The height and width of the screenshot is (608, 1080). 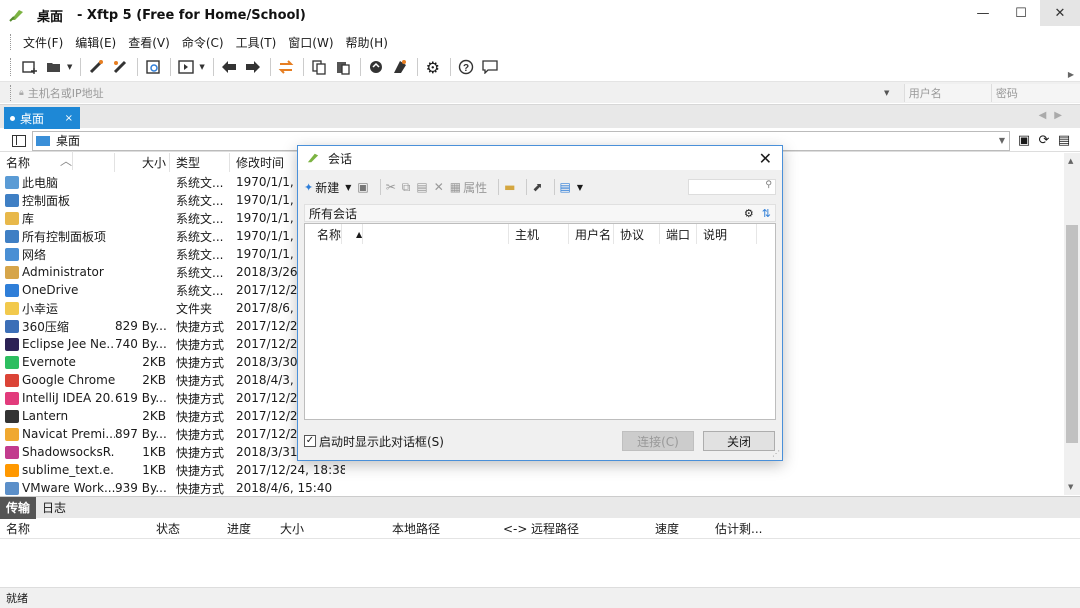 What do you see at coordinates (69, 67) in the screenshot?
I see `open-dropdown-icon: ▼` at bounding box center [69, 67].